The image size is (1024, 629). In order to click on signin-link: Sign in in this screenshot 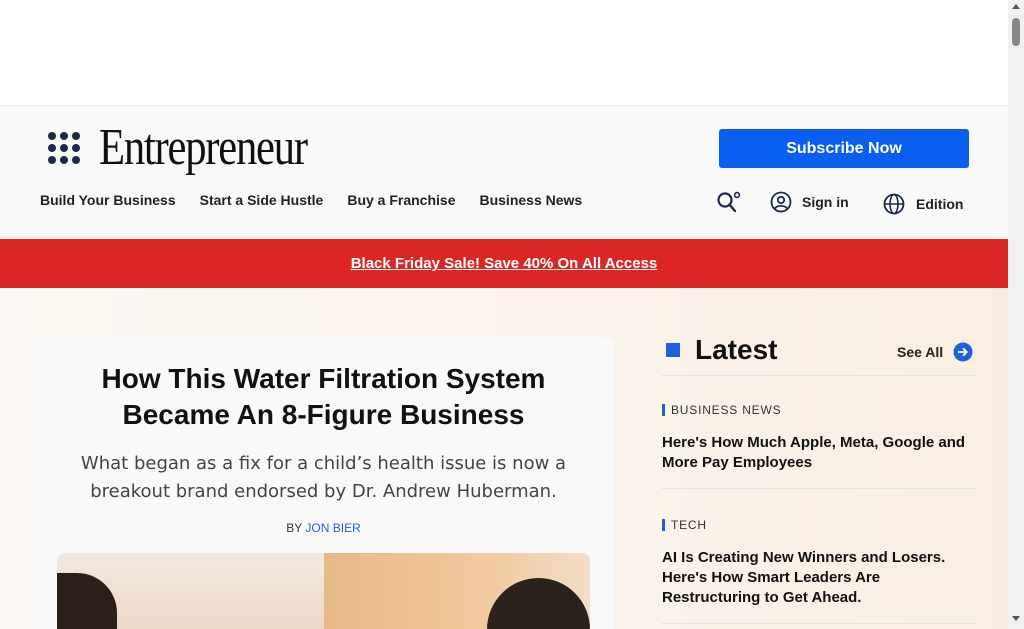, I will do `click(809, 202)`.